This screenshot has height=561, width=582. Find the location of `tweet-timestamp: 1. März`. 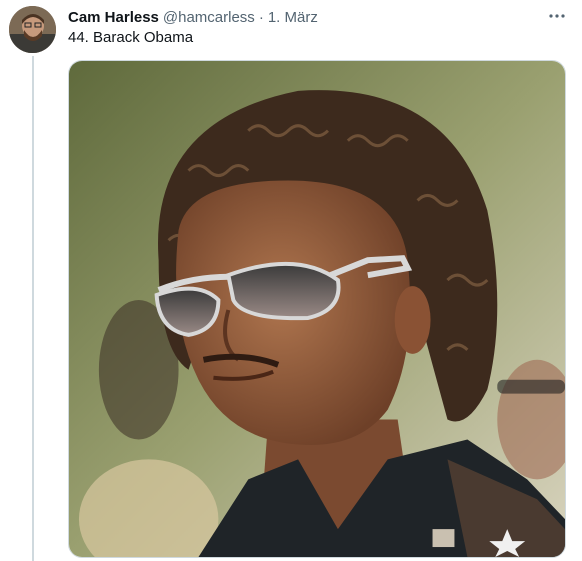

tweet-timestamp: 1. März is located at coordinates (293, 17).